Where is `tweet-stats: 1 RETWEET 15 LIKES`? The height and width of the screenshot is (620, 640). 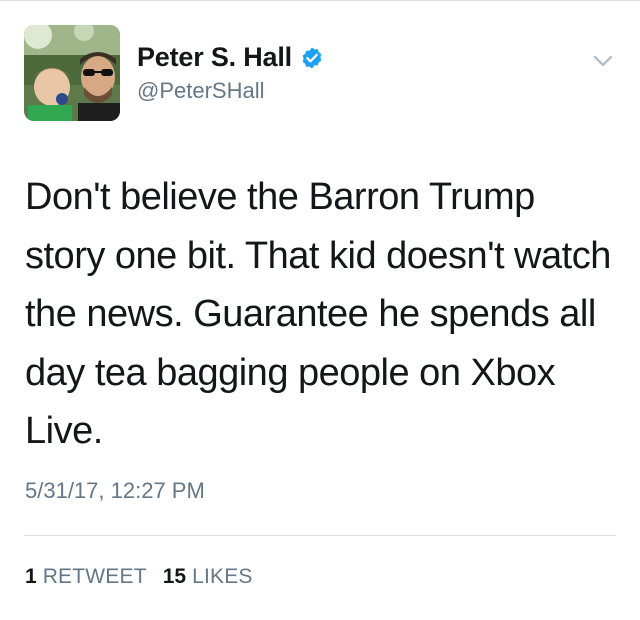
tweet-stats: 1 RETWEET 15 LIKES is located at coordinates (147, 577).